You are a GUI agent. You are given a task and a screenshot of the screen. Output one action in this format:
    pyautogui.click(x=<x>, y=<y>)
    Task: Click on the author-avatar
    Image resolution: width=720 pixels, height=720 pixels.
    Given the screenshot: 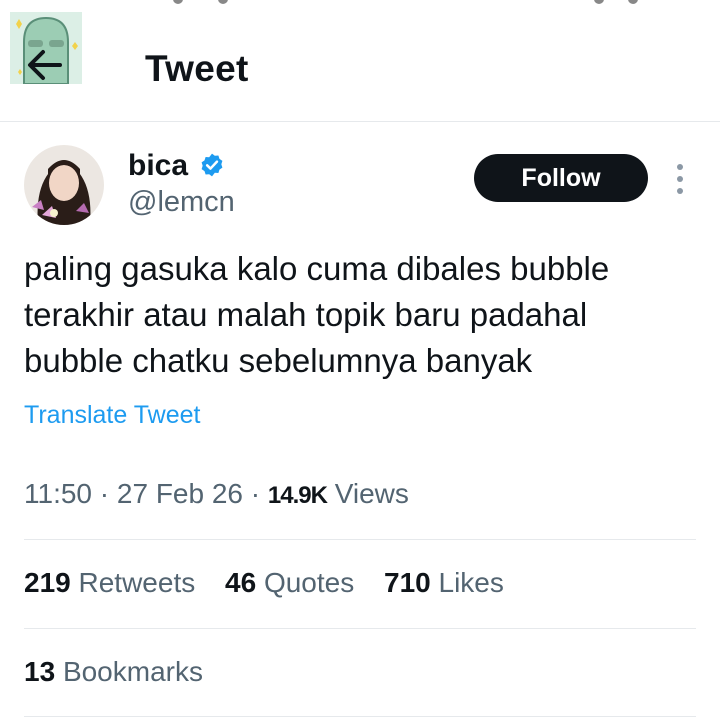 What is the action you would take?
    pyautogui.click(x=64, y=185)
    